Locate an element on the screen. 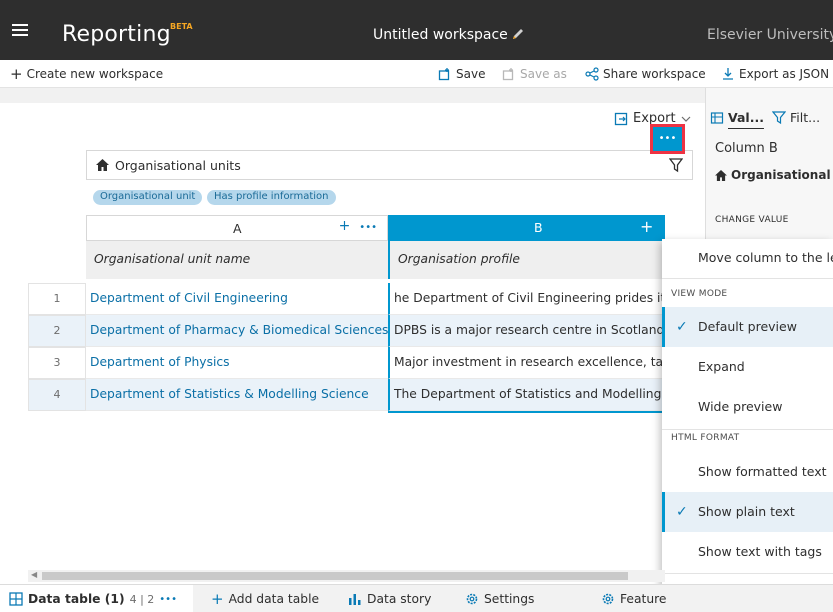 This screenshot has width=833, height=612. column-letter: A is located at coordinates (237, 228).